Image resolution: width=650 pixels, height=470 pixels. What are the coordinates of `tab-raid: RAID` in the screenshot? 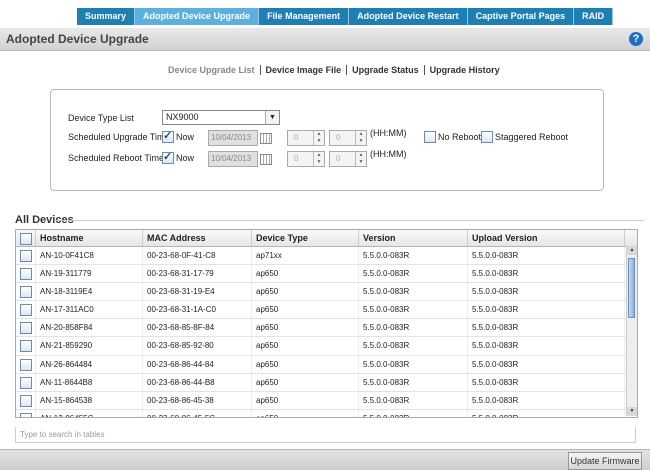 It's located at (594, 16).